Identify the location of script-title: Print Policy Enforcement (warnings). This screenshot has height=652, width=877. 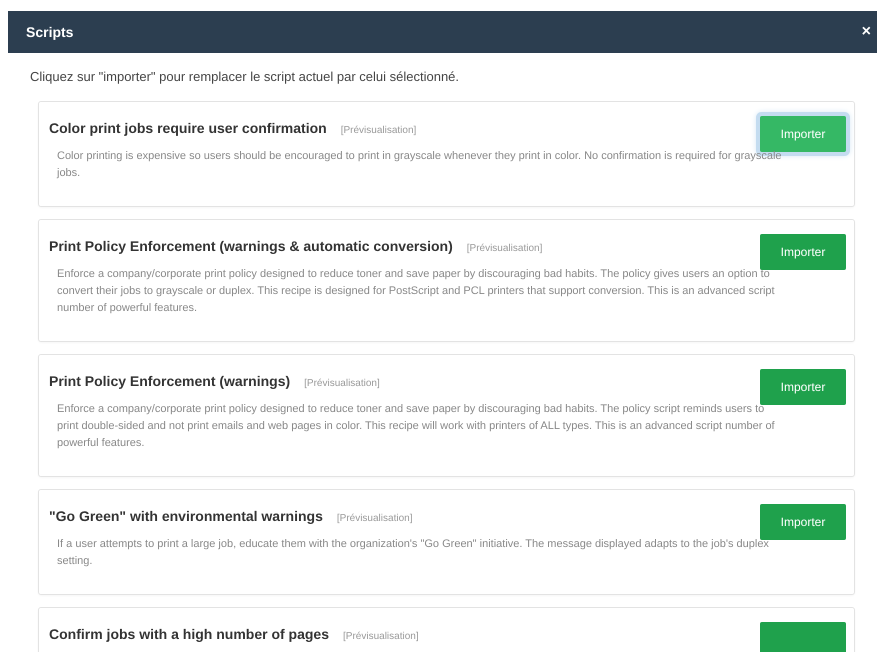
(169, 381).